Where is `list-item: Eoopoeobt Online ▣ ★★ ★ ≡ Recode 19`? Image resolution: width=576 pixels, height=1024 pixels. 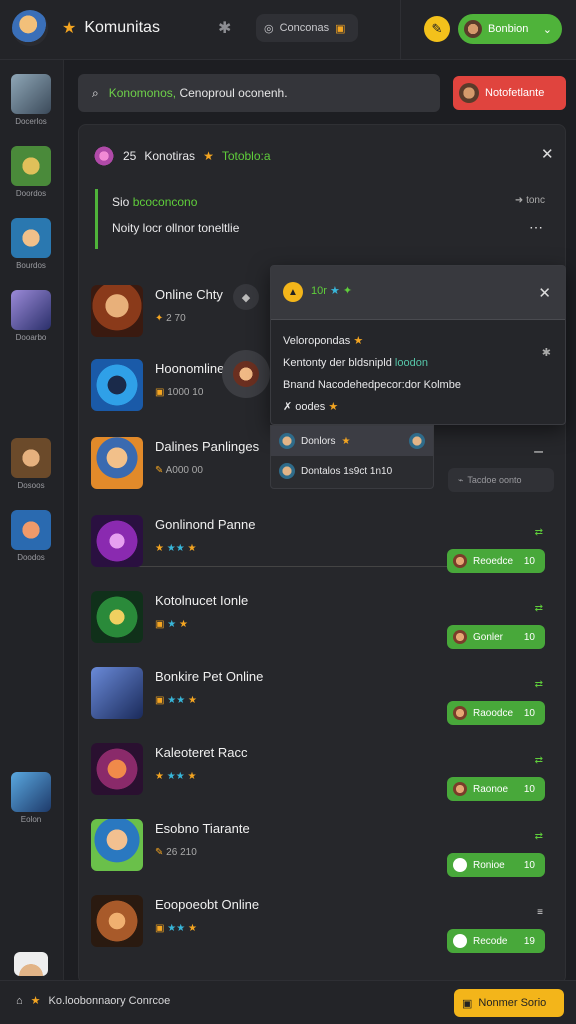 list-item: Eoopoeobt Online ▣ ★★ ★ ≡ Recode 19 is located at coordinates (325, 928).